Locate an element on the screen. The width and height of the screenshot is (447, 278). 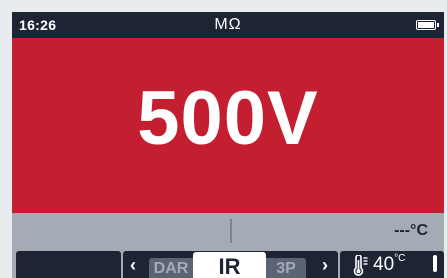
chevron-right-icon: › is located at coordinates (325, 265).